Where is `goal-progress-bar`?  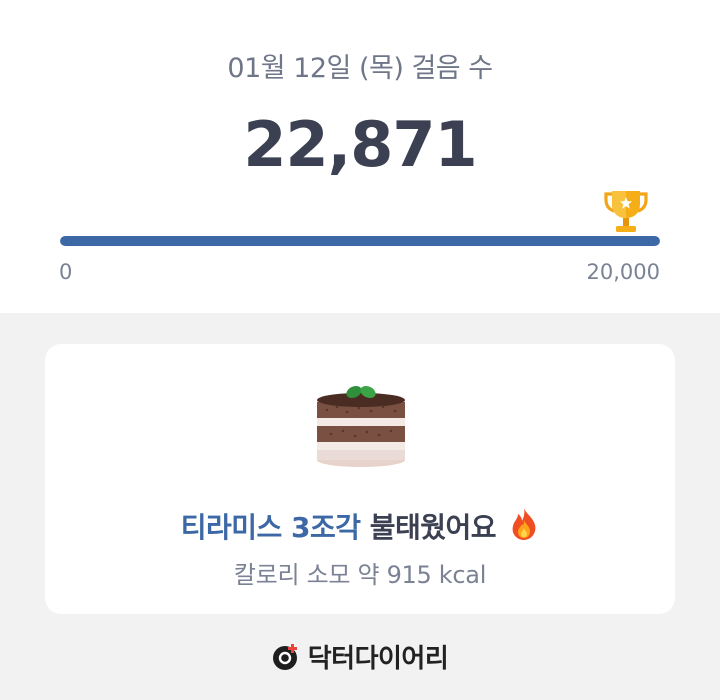 goal-progress-bar is located at coordinates (360, 241).